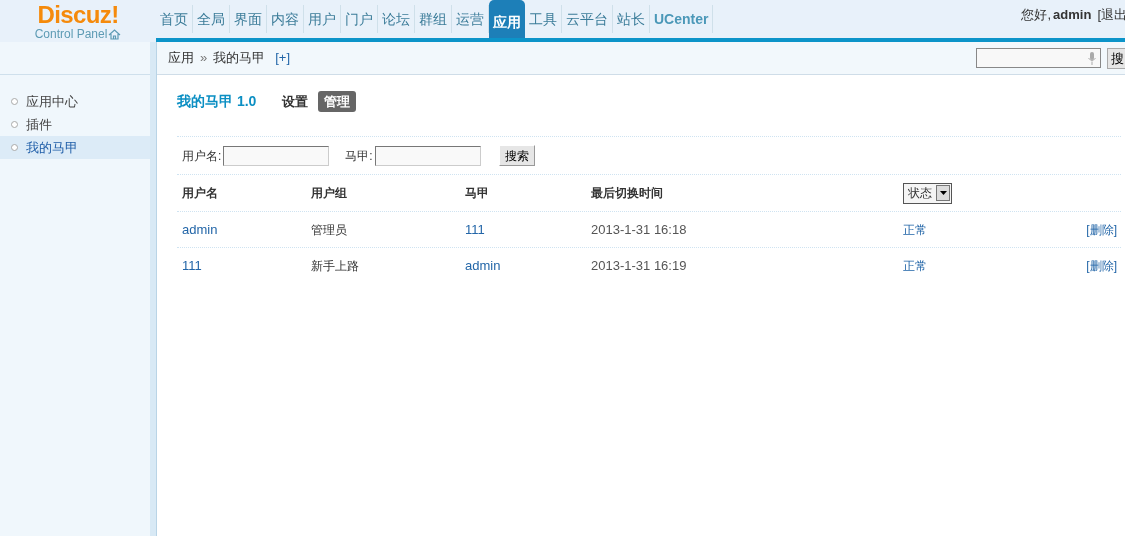 The width and height of the screenshot is (1125, 536). Describe the element at coordinates (337, 101) in the screenshot. I see `page-tab: 管理` at that location.